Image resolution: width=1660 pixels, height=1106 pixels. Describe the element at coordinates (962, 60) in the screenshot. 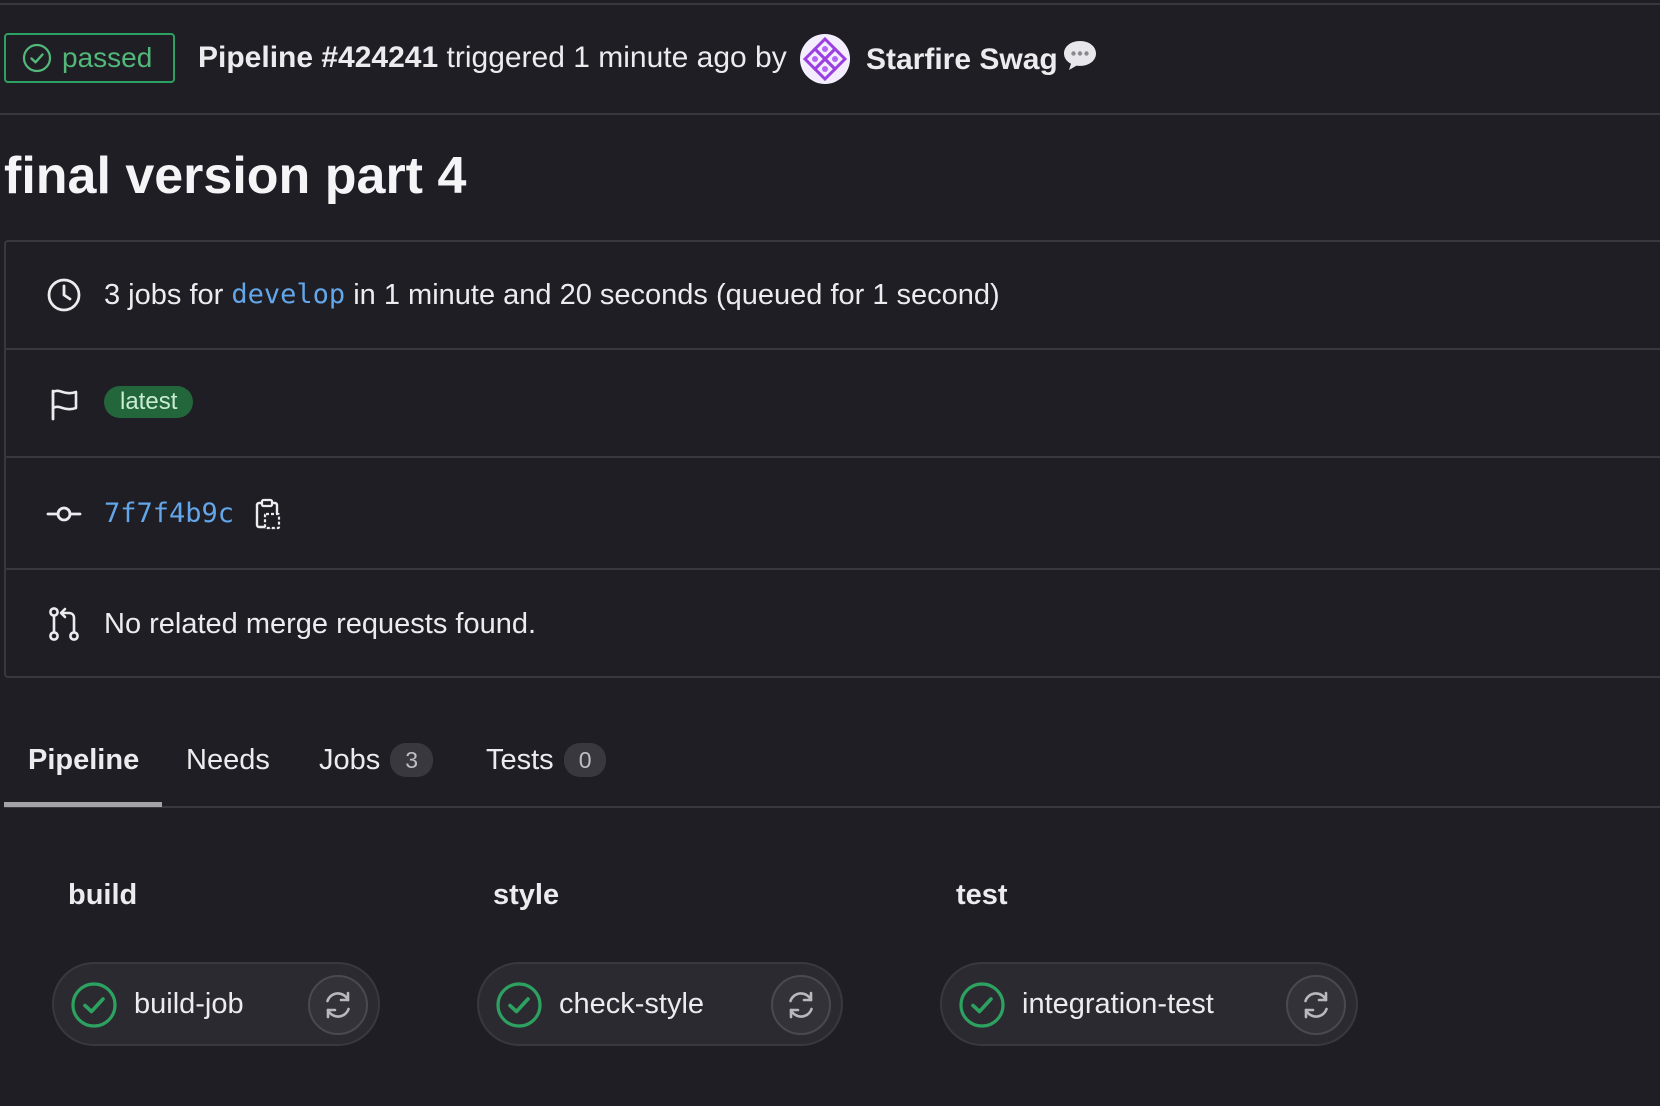

I see `author-name: Starfire Swag` at that location.